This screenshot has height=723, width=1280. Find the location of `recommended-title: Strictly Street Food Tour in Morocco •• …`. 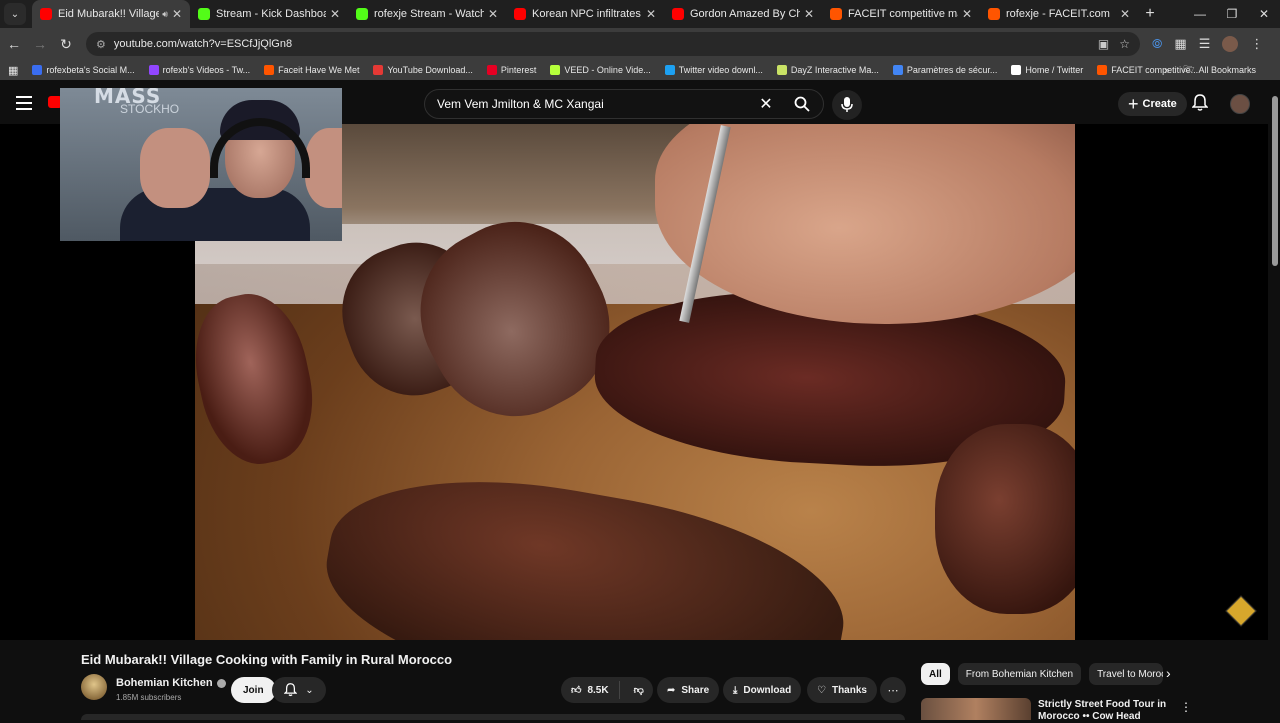

recommended-title: Strictly Street Food Tour in Morocco •• … is located at coordinates (1103, 711).